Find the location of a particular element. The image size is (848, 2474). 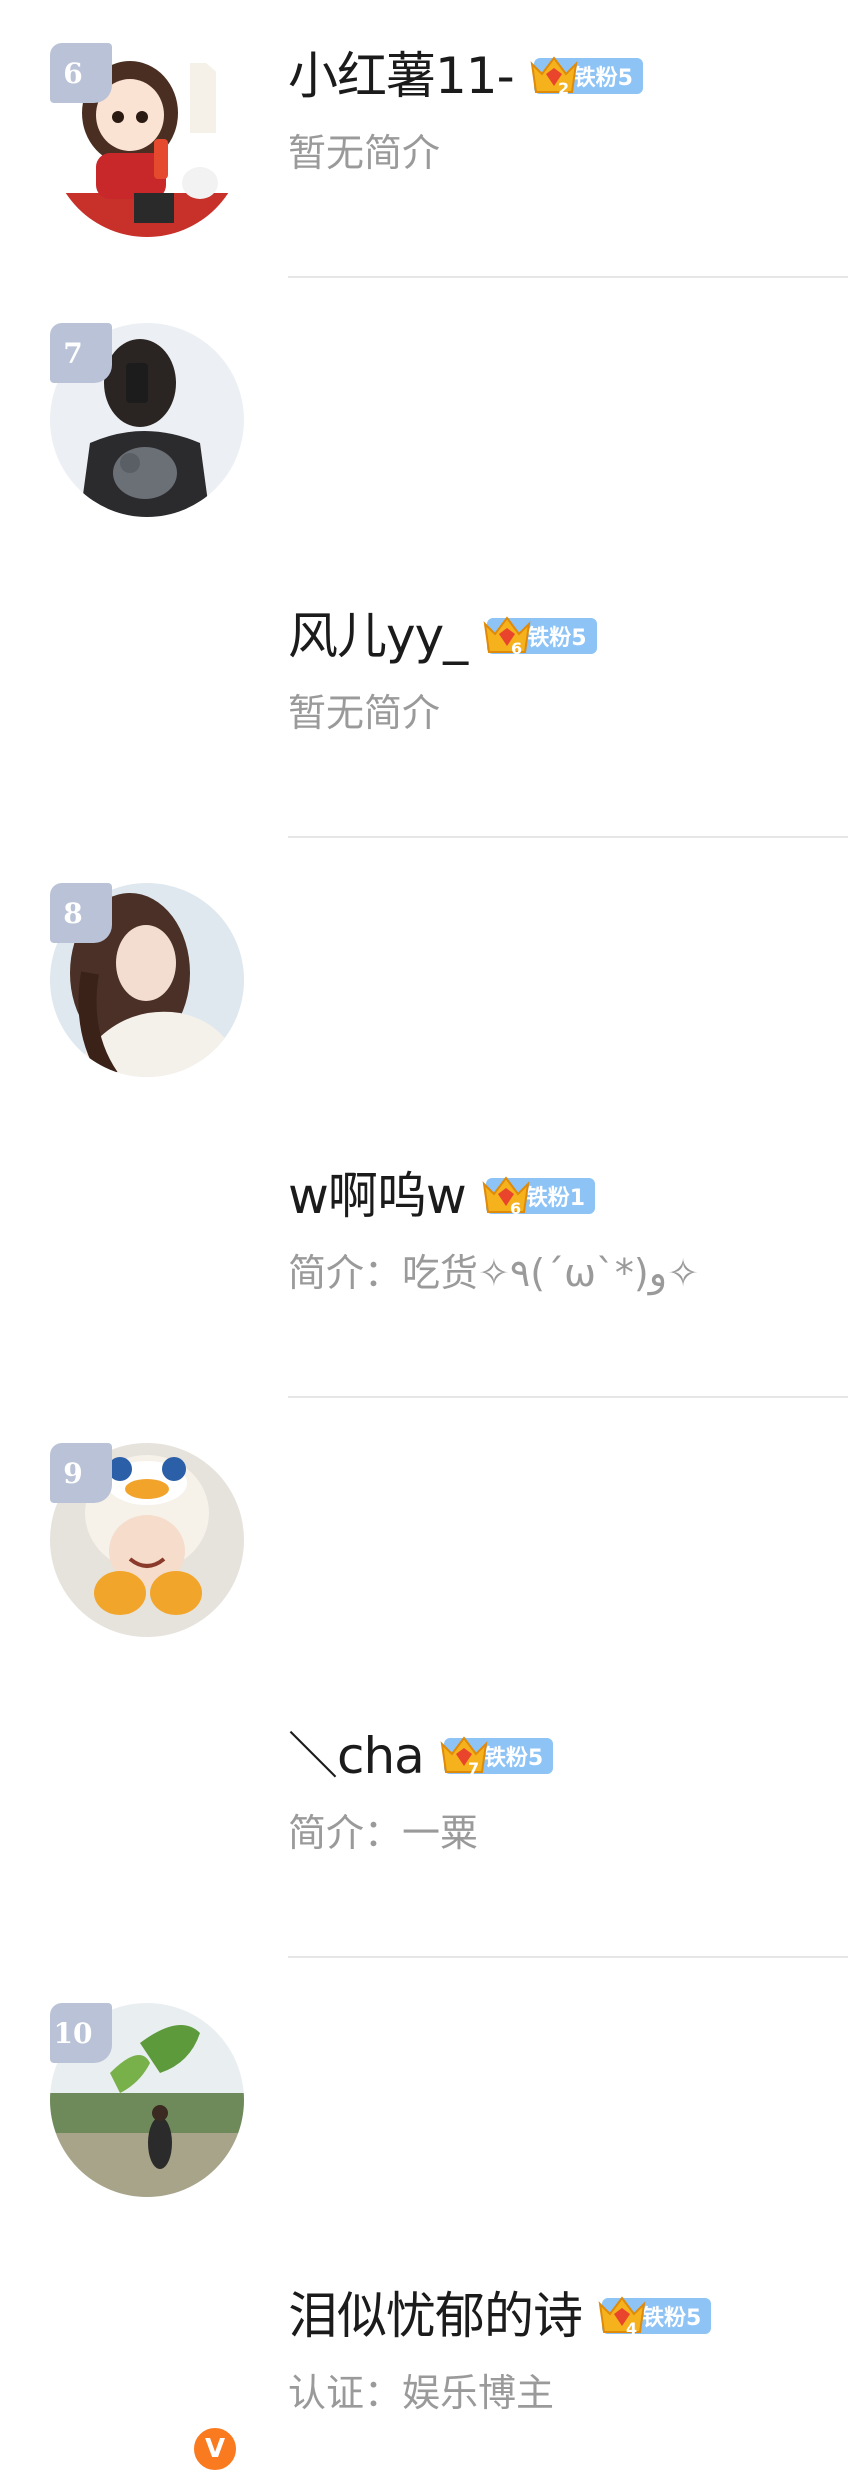

rank-badge: 9 is located at coordinates (81, 1473).